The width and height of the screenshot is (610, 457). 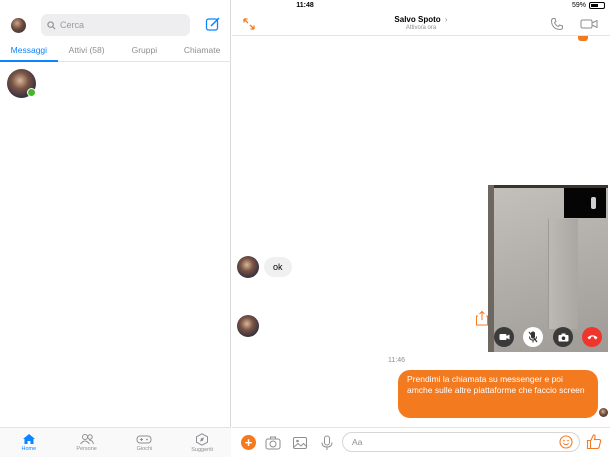 I want to click on muted-microphone-icon, so click(x=533, y=337).